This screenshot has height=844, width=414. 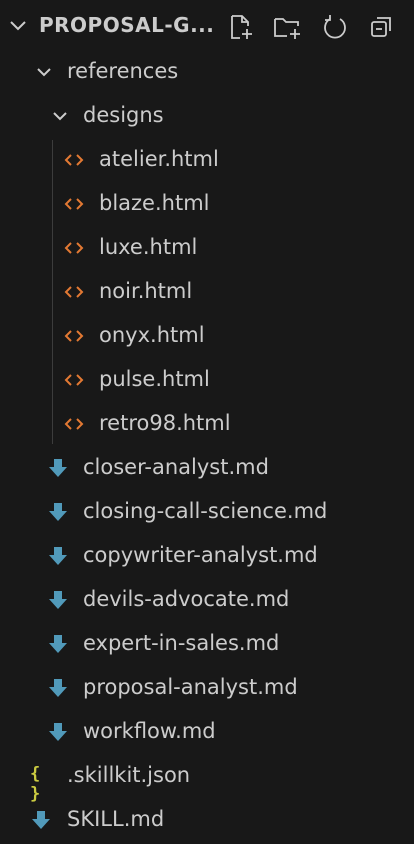 What do you see at coordinates (190, 687) in the screenshot?
I see `file-label: proposal-analyst.md` at bounding box center [190, 687].